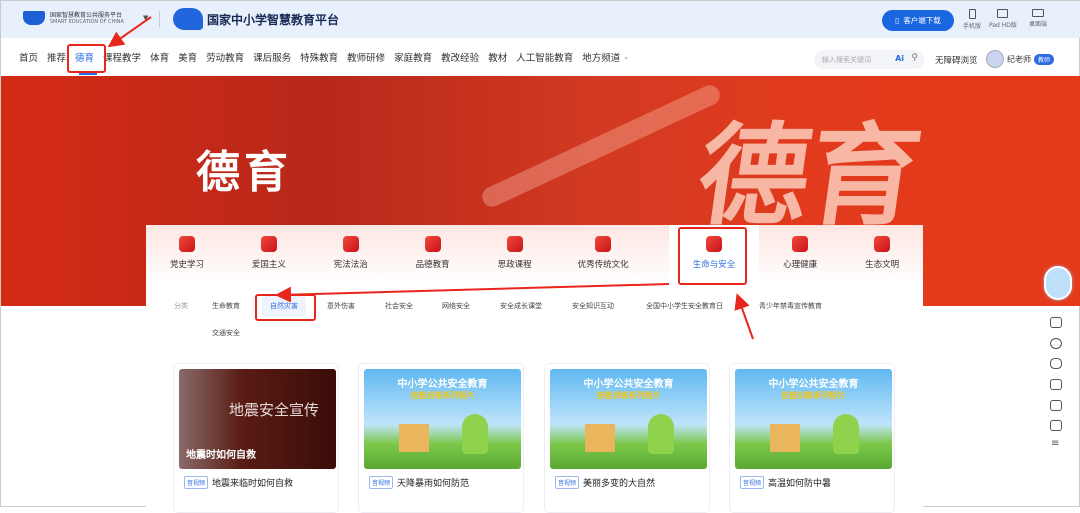 The width and height of the screenshot is (1080, 513). I want to click on home-icon, so click(1056, 322).